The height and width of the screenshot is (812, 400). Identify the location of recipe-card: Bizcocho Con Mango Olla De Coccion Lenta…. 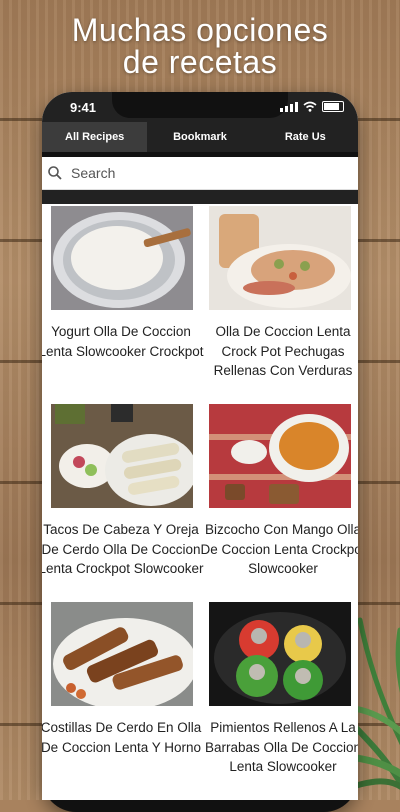
(279, 501).